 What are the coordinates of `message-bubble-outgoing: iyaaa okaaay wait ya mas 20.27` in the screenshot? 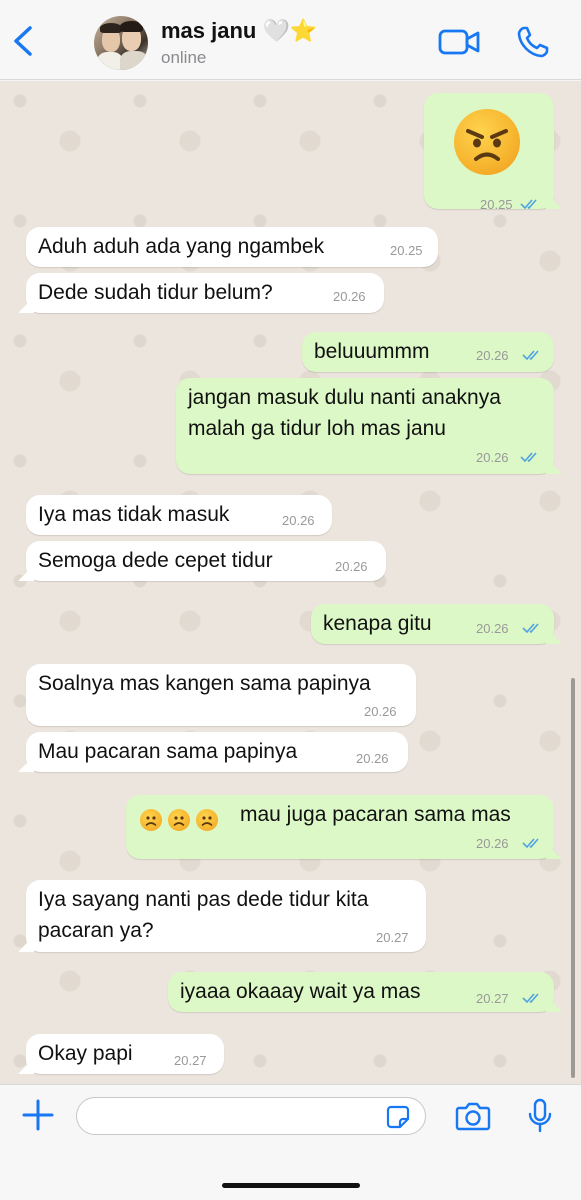 It's located at (361, 992).